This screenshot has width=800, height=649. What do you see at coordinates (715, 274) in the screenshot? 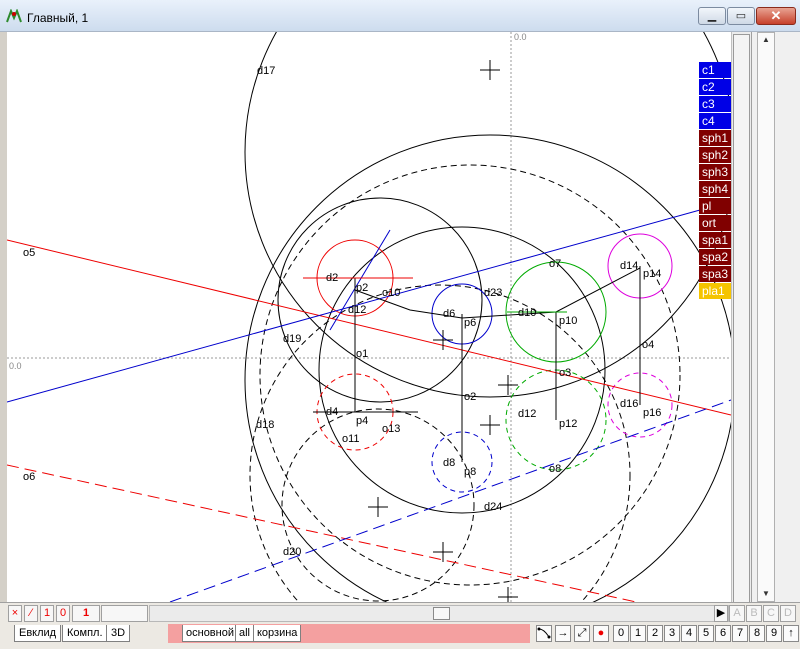
I see `layer-item: spa3` at bounding box center [715, 274].